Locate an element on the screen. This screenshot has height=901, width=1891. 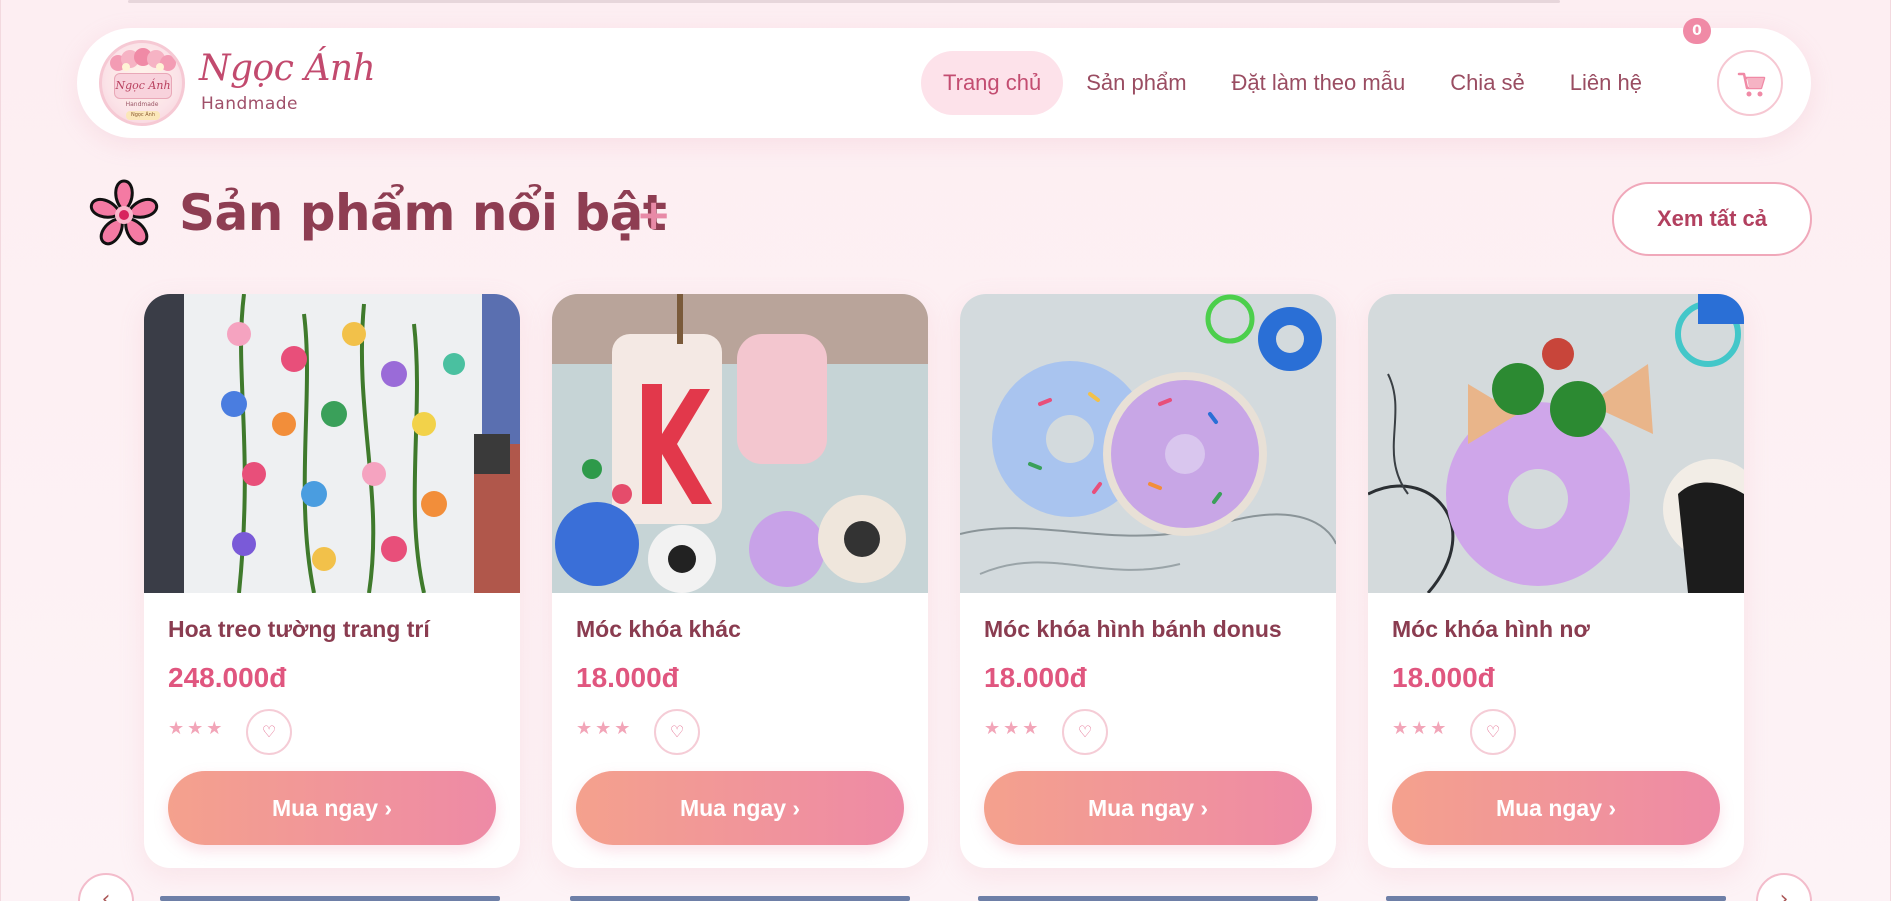
logo-plaque: Ngọc Ánh is located at coordinates (143, 86).